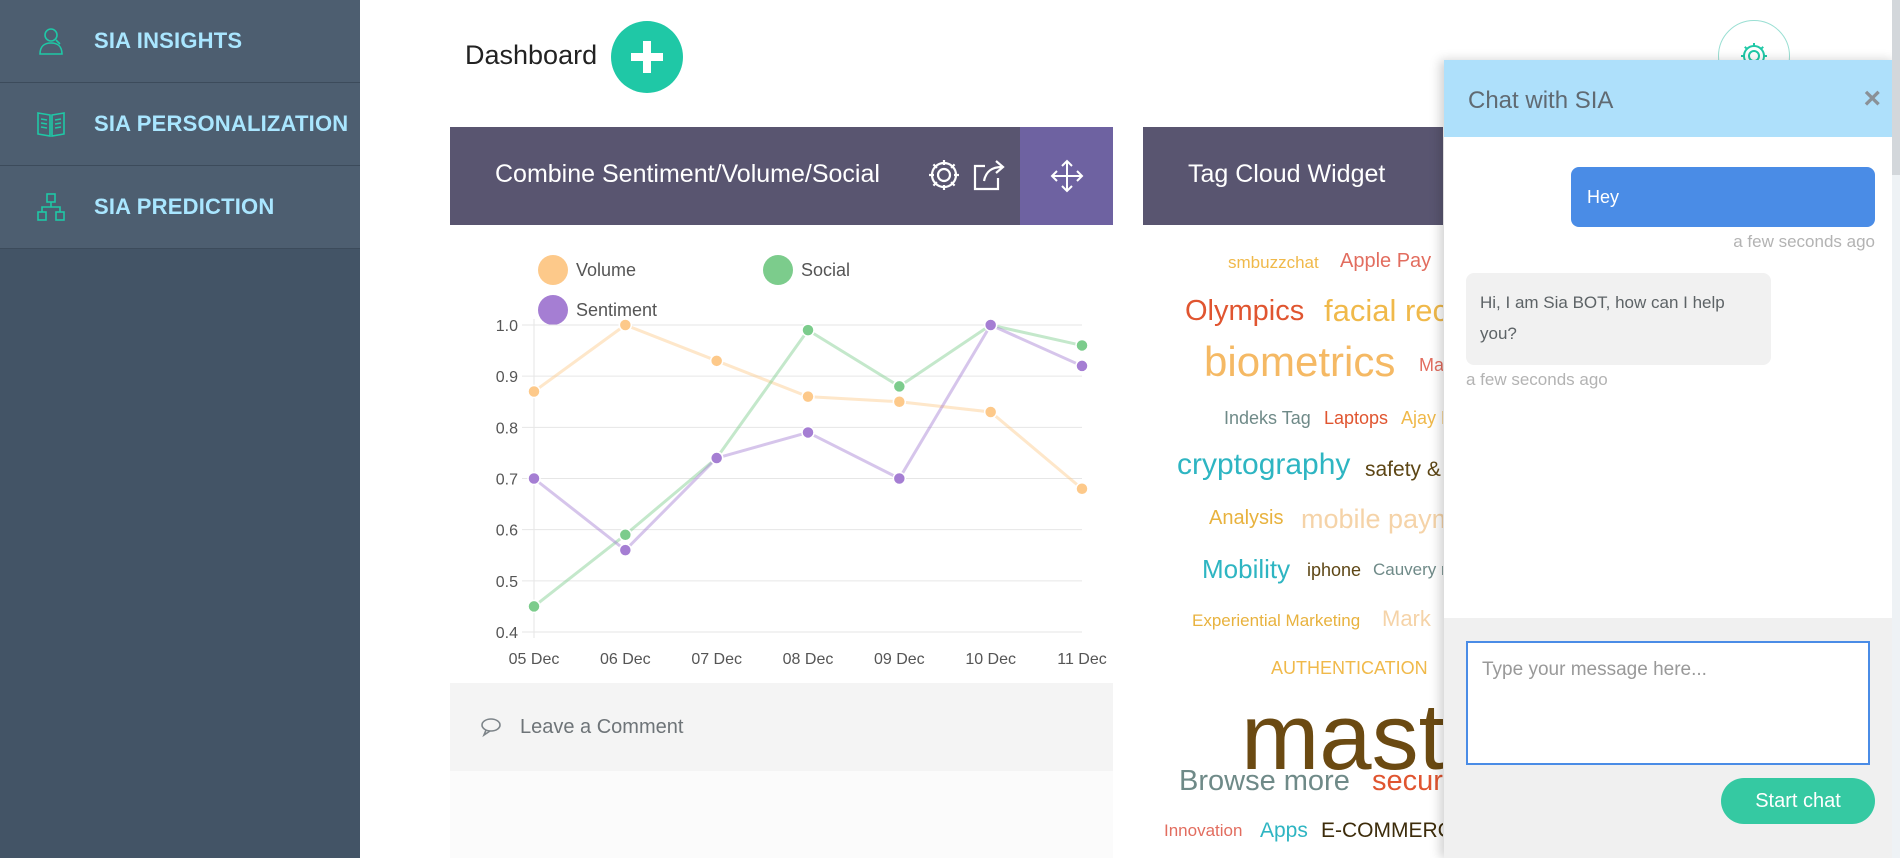 The height and width of the screenshot is (858, 1900). What do you see at coordinates (1334, 570) in the screenshot?
I see `tag-item: iphone` at bounding box center [1334, 570].